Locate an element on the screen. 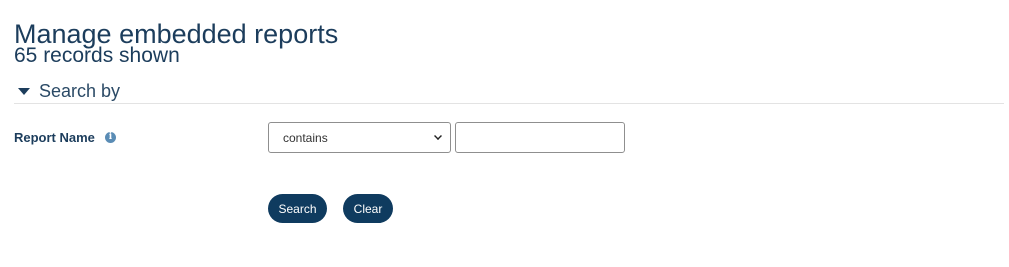  search-by-toggle: Search by is located at coordinates (69, 91).